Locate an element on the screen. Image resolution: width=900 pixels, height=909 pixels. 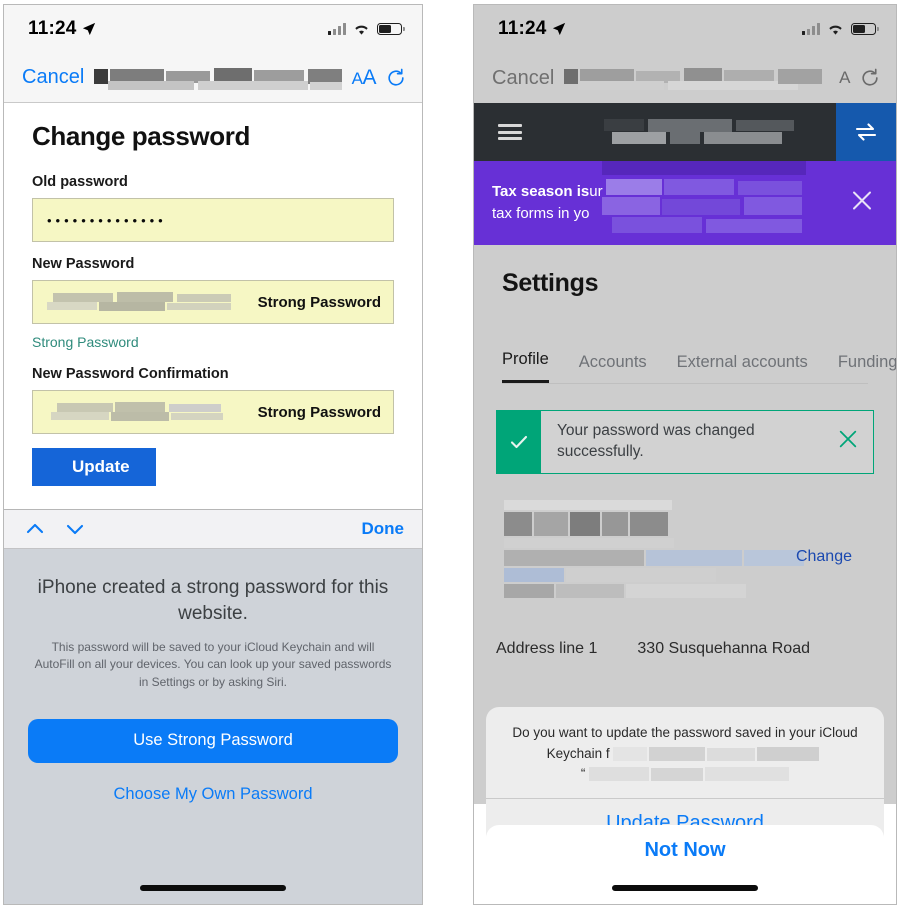
tax-season-promo-banner: Tax season is ur tax forms in yo is located at coordinates (685, 203).